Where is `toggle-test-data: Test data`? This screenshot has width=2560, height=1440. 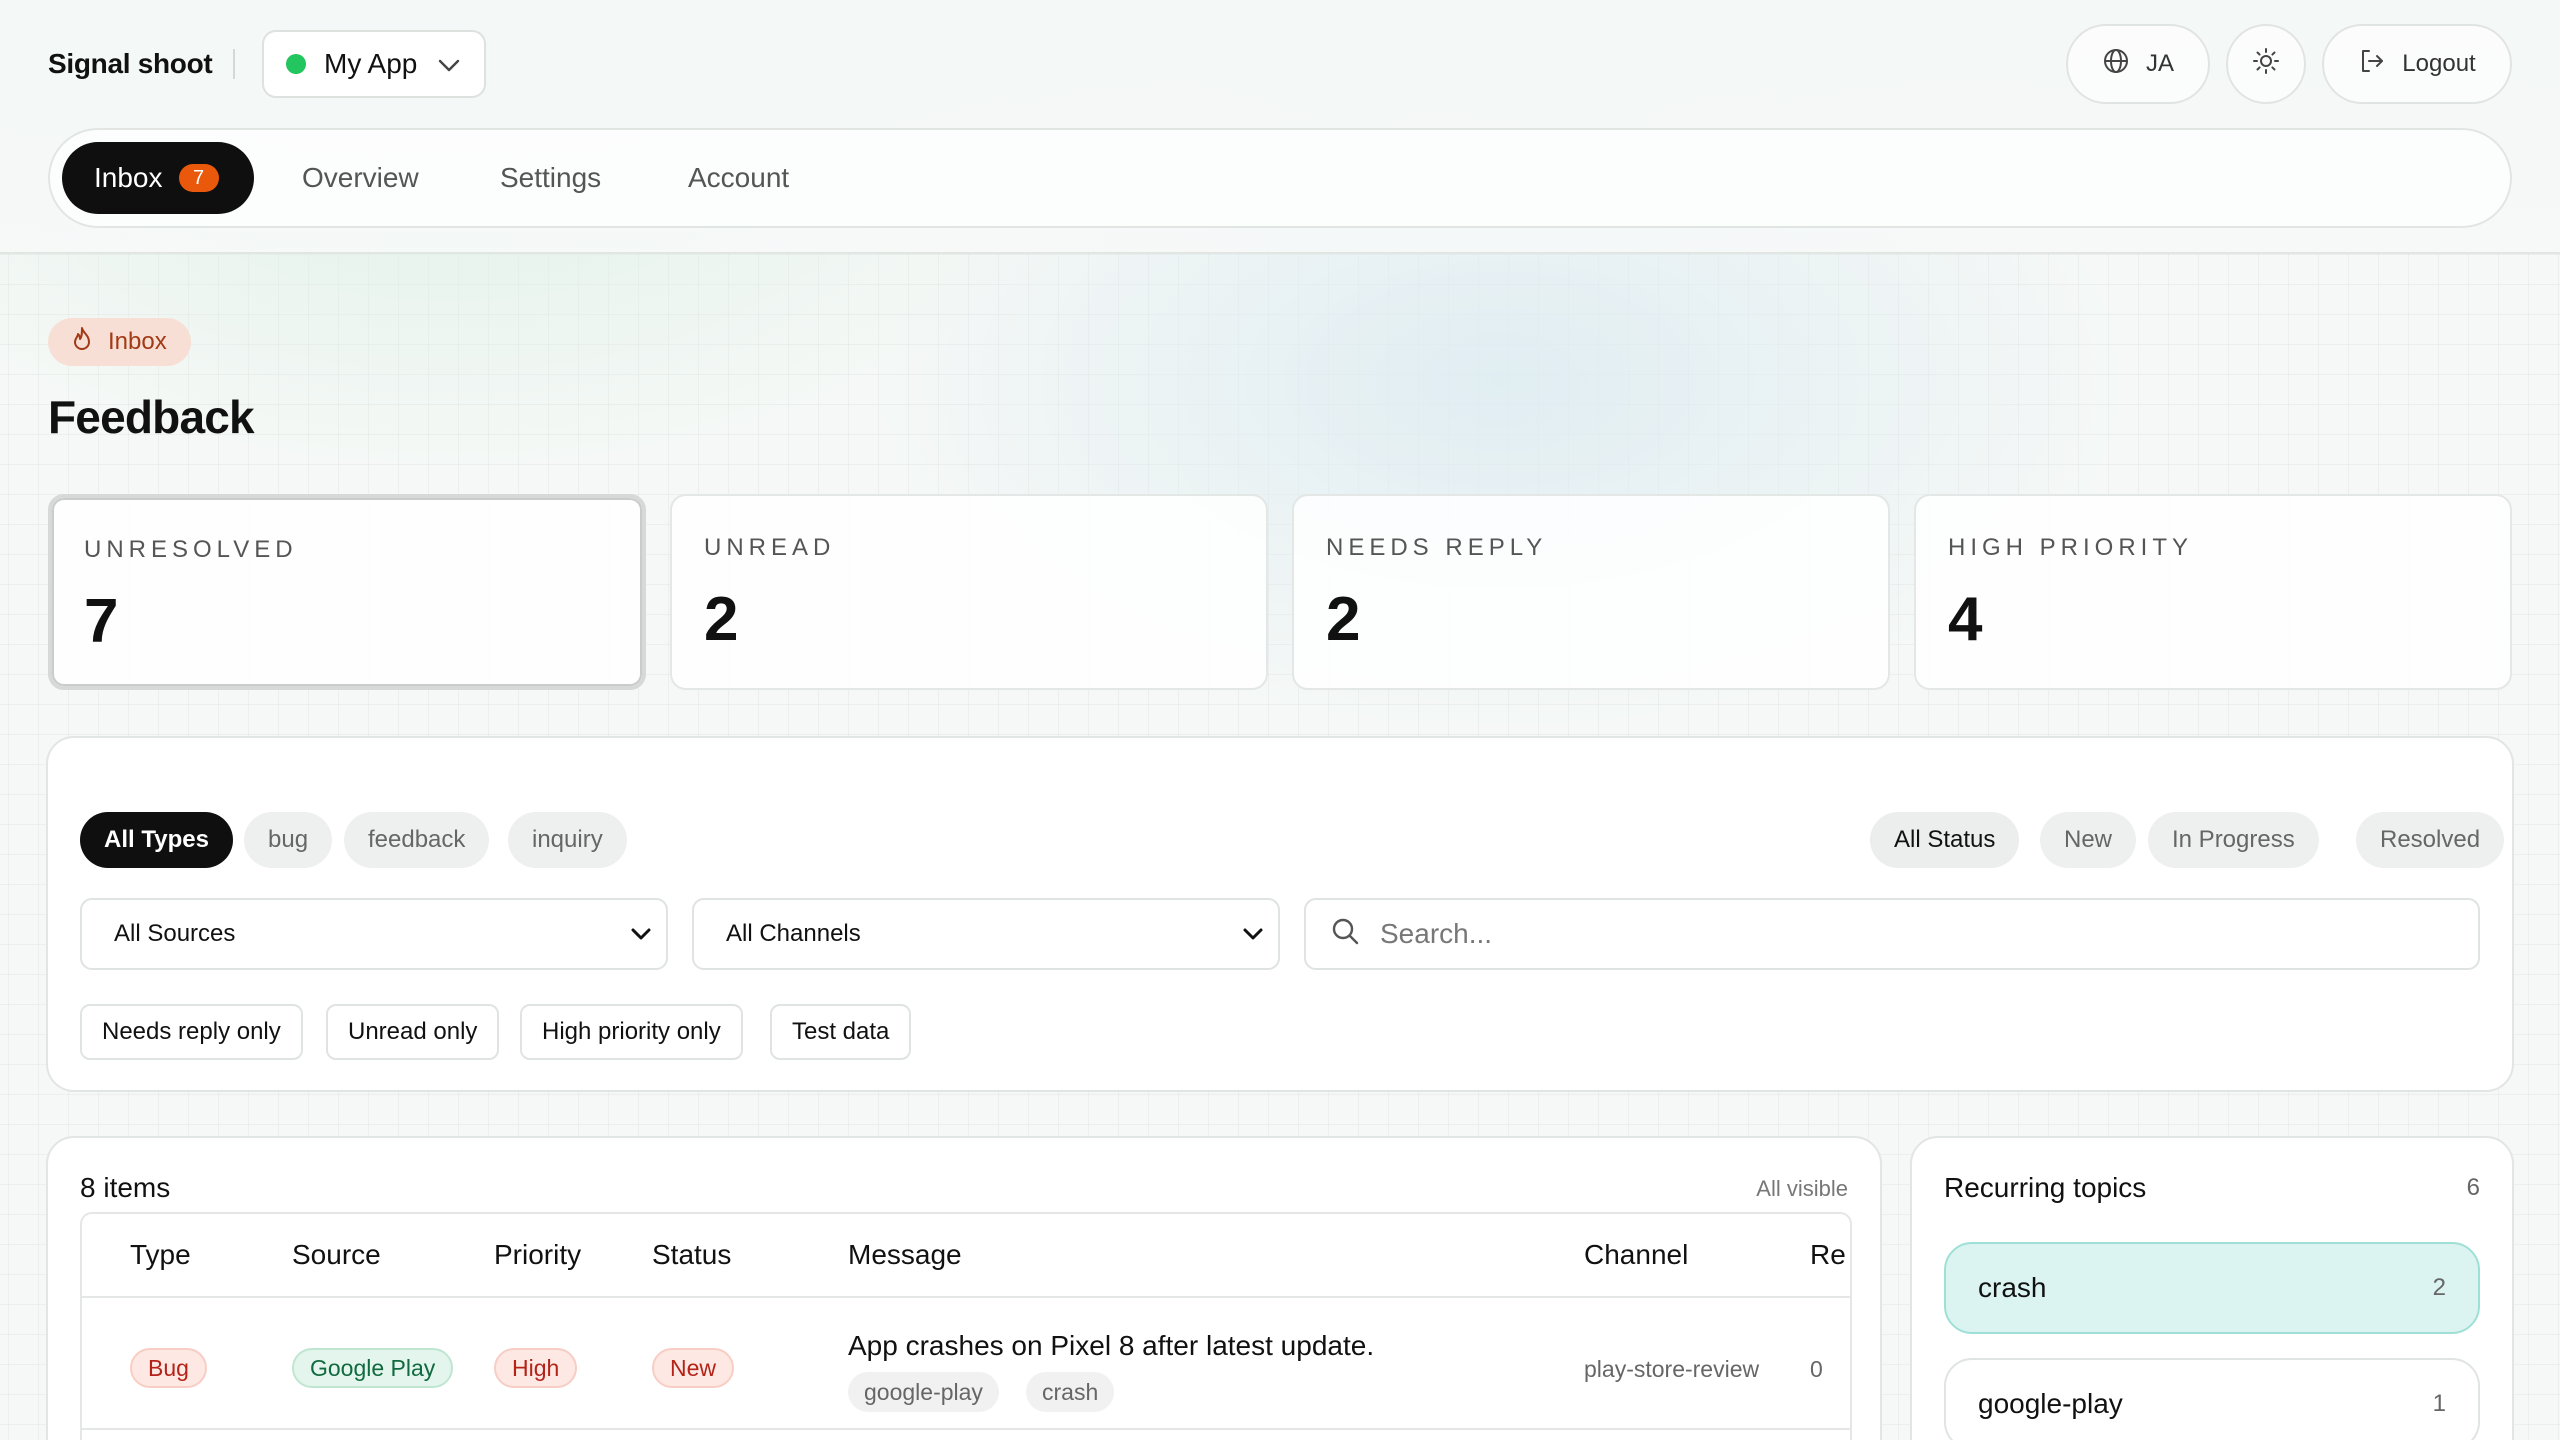
toggle-test-data: Test data is located at coordinates (841, 1032).